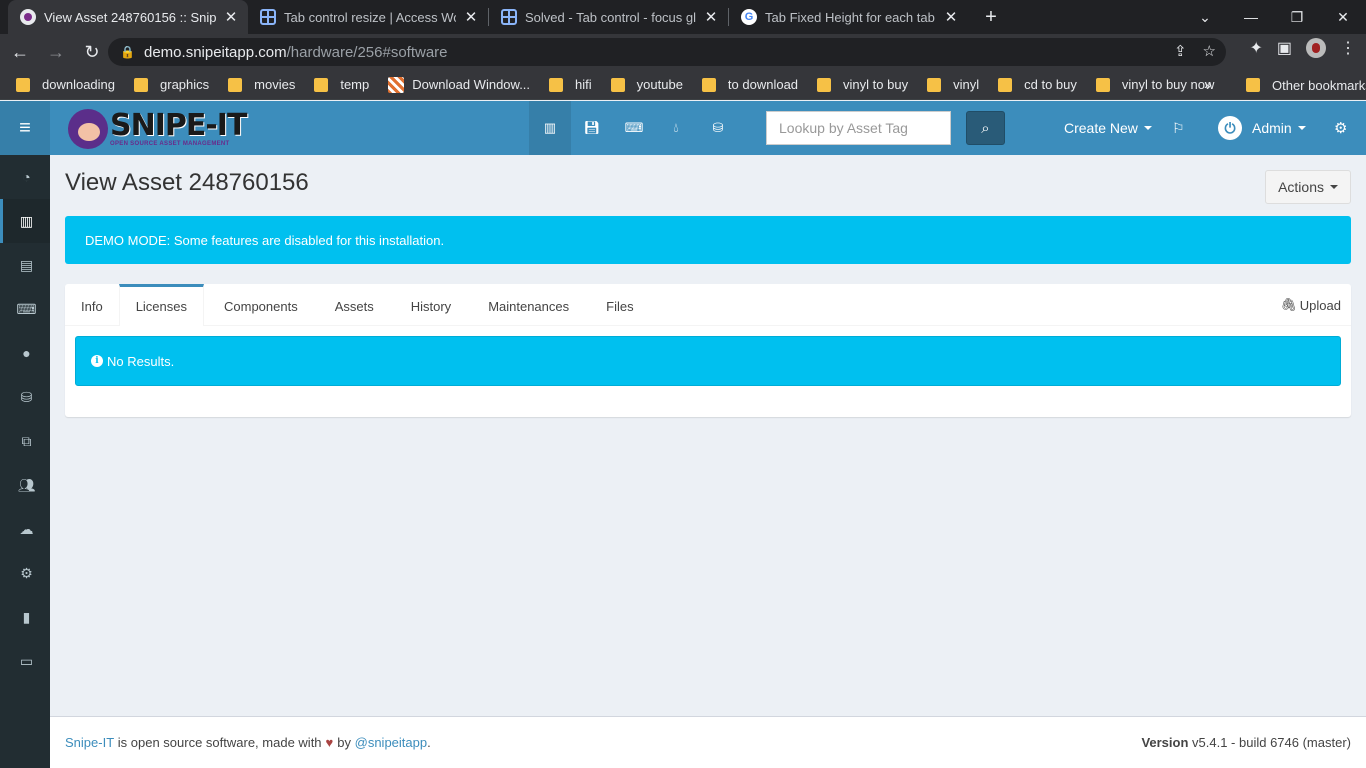 This screenshot has height=768, width=1366. Describe the element at coordinates (1165, 742) in the screenshot. I see `version-label: Version` at that location.